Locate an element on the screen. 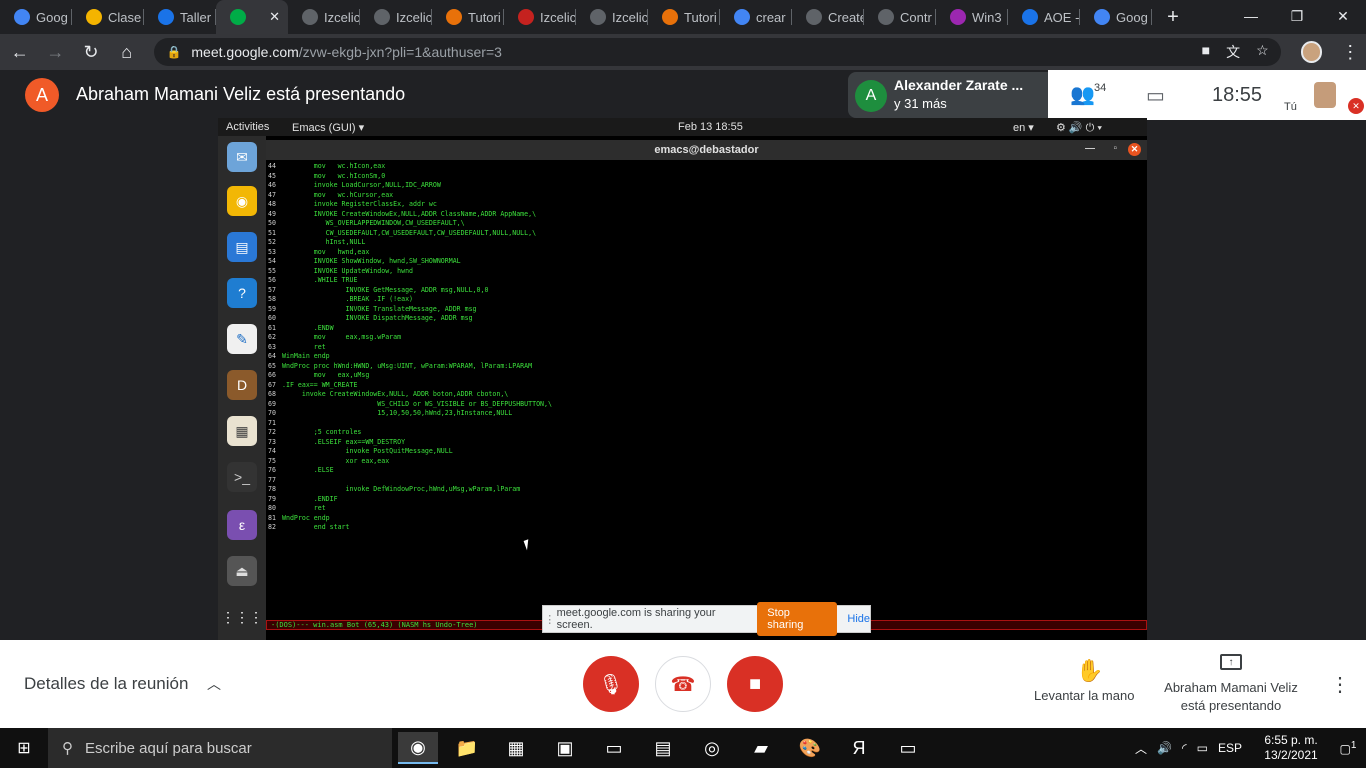 This screenshot has width=1366, height=768. emacs-maximize-icon: ▫ is located at coordinates (1115, 148).